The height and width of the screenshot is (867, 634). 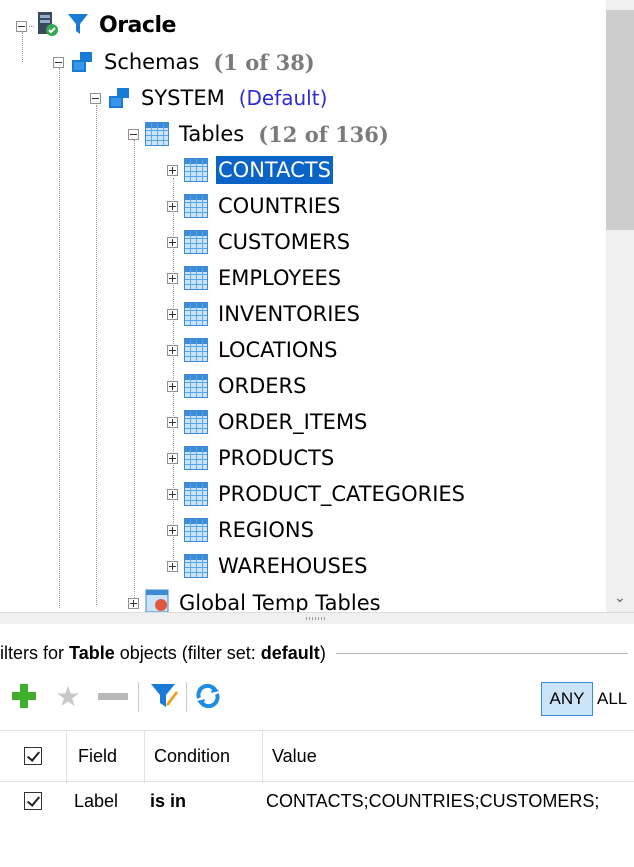 I want to click on any-toggle-button: ANY, so click(x=567, y=699).